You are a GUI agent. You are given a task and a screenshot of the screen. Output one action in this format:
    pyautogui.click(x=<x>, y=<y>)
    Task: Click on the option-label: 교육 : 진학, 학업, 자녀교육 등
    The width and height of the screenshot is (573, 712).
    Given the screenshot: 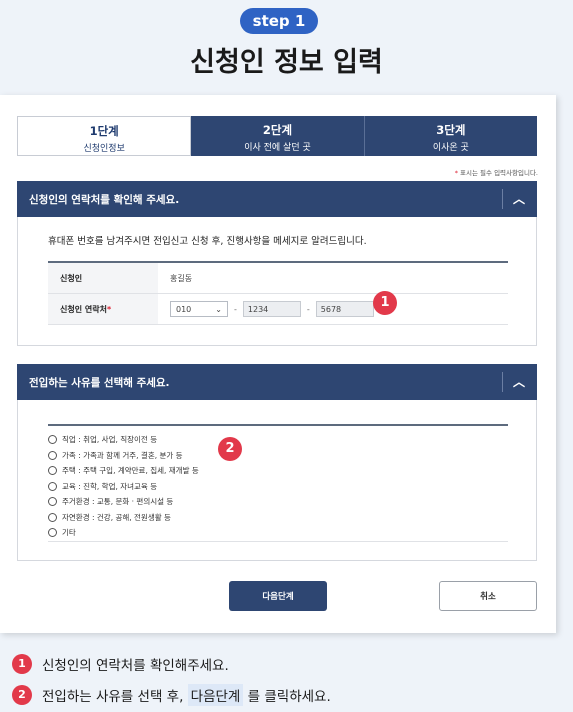 What is the action you would take?
    pyautogui.click(x=110, y=486)
    